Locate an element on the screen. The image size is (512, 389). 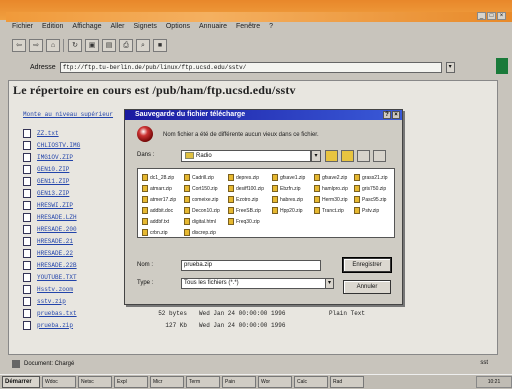
up-folder-icon is located at coordinates (331, 156).